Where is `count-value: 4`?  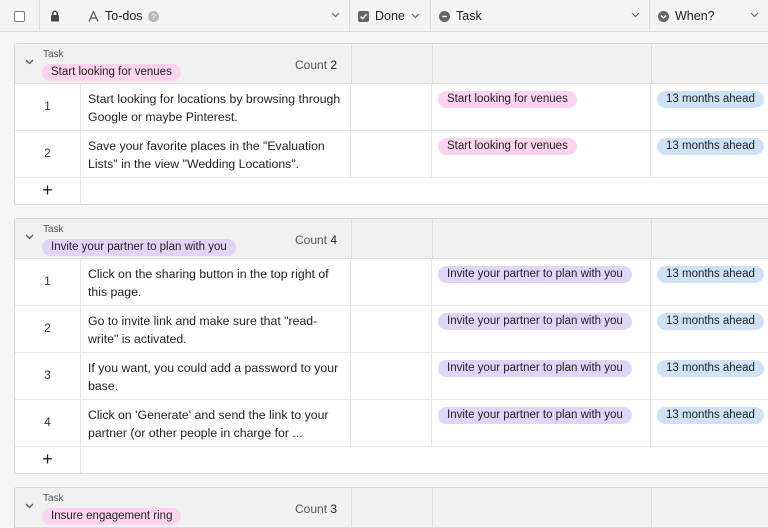 count-value: 4 is located at coordinates (334, 240).